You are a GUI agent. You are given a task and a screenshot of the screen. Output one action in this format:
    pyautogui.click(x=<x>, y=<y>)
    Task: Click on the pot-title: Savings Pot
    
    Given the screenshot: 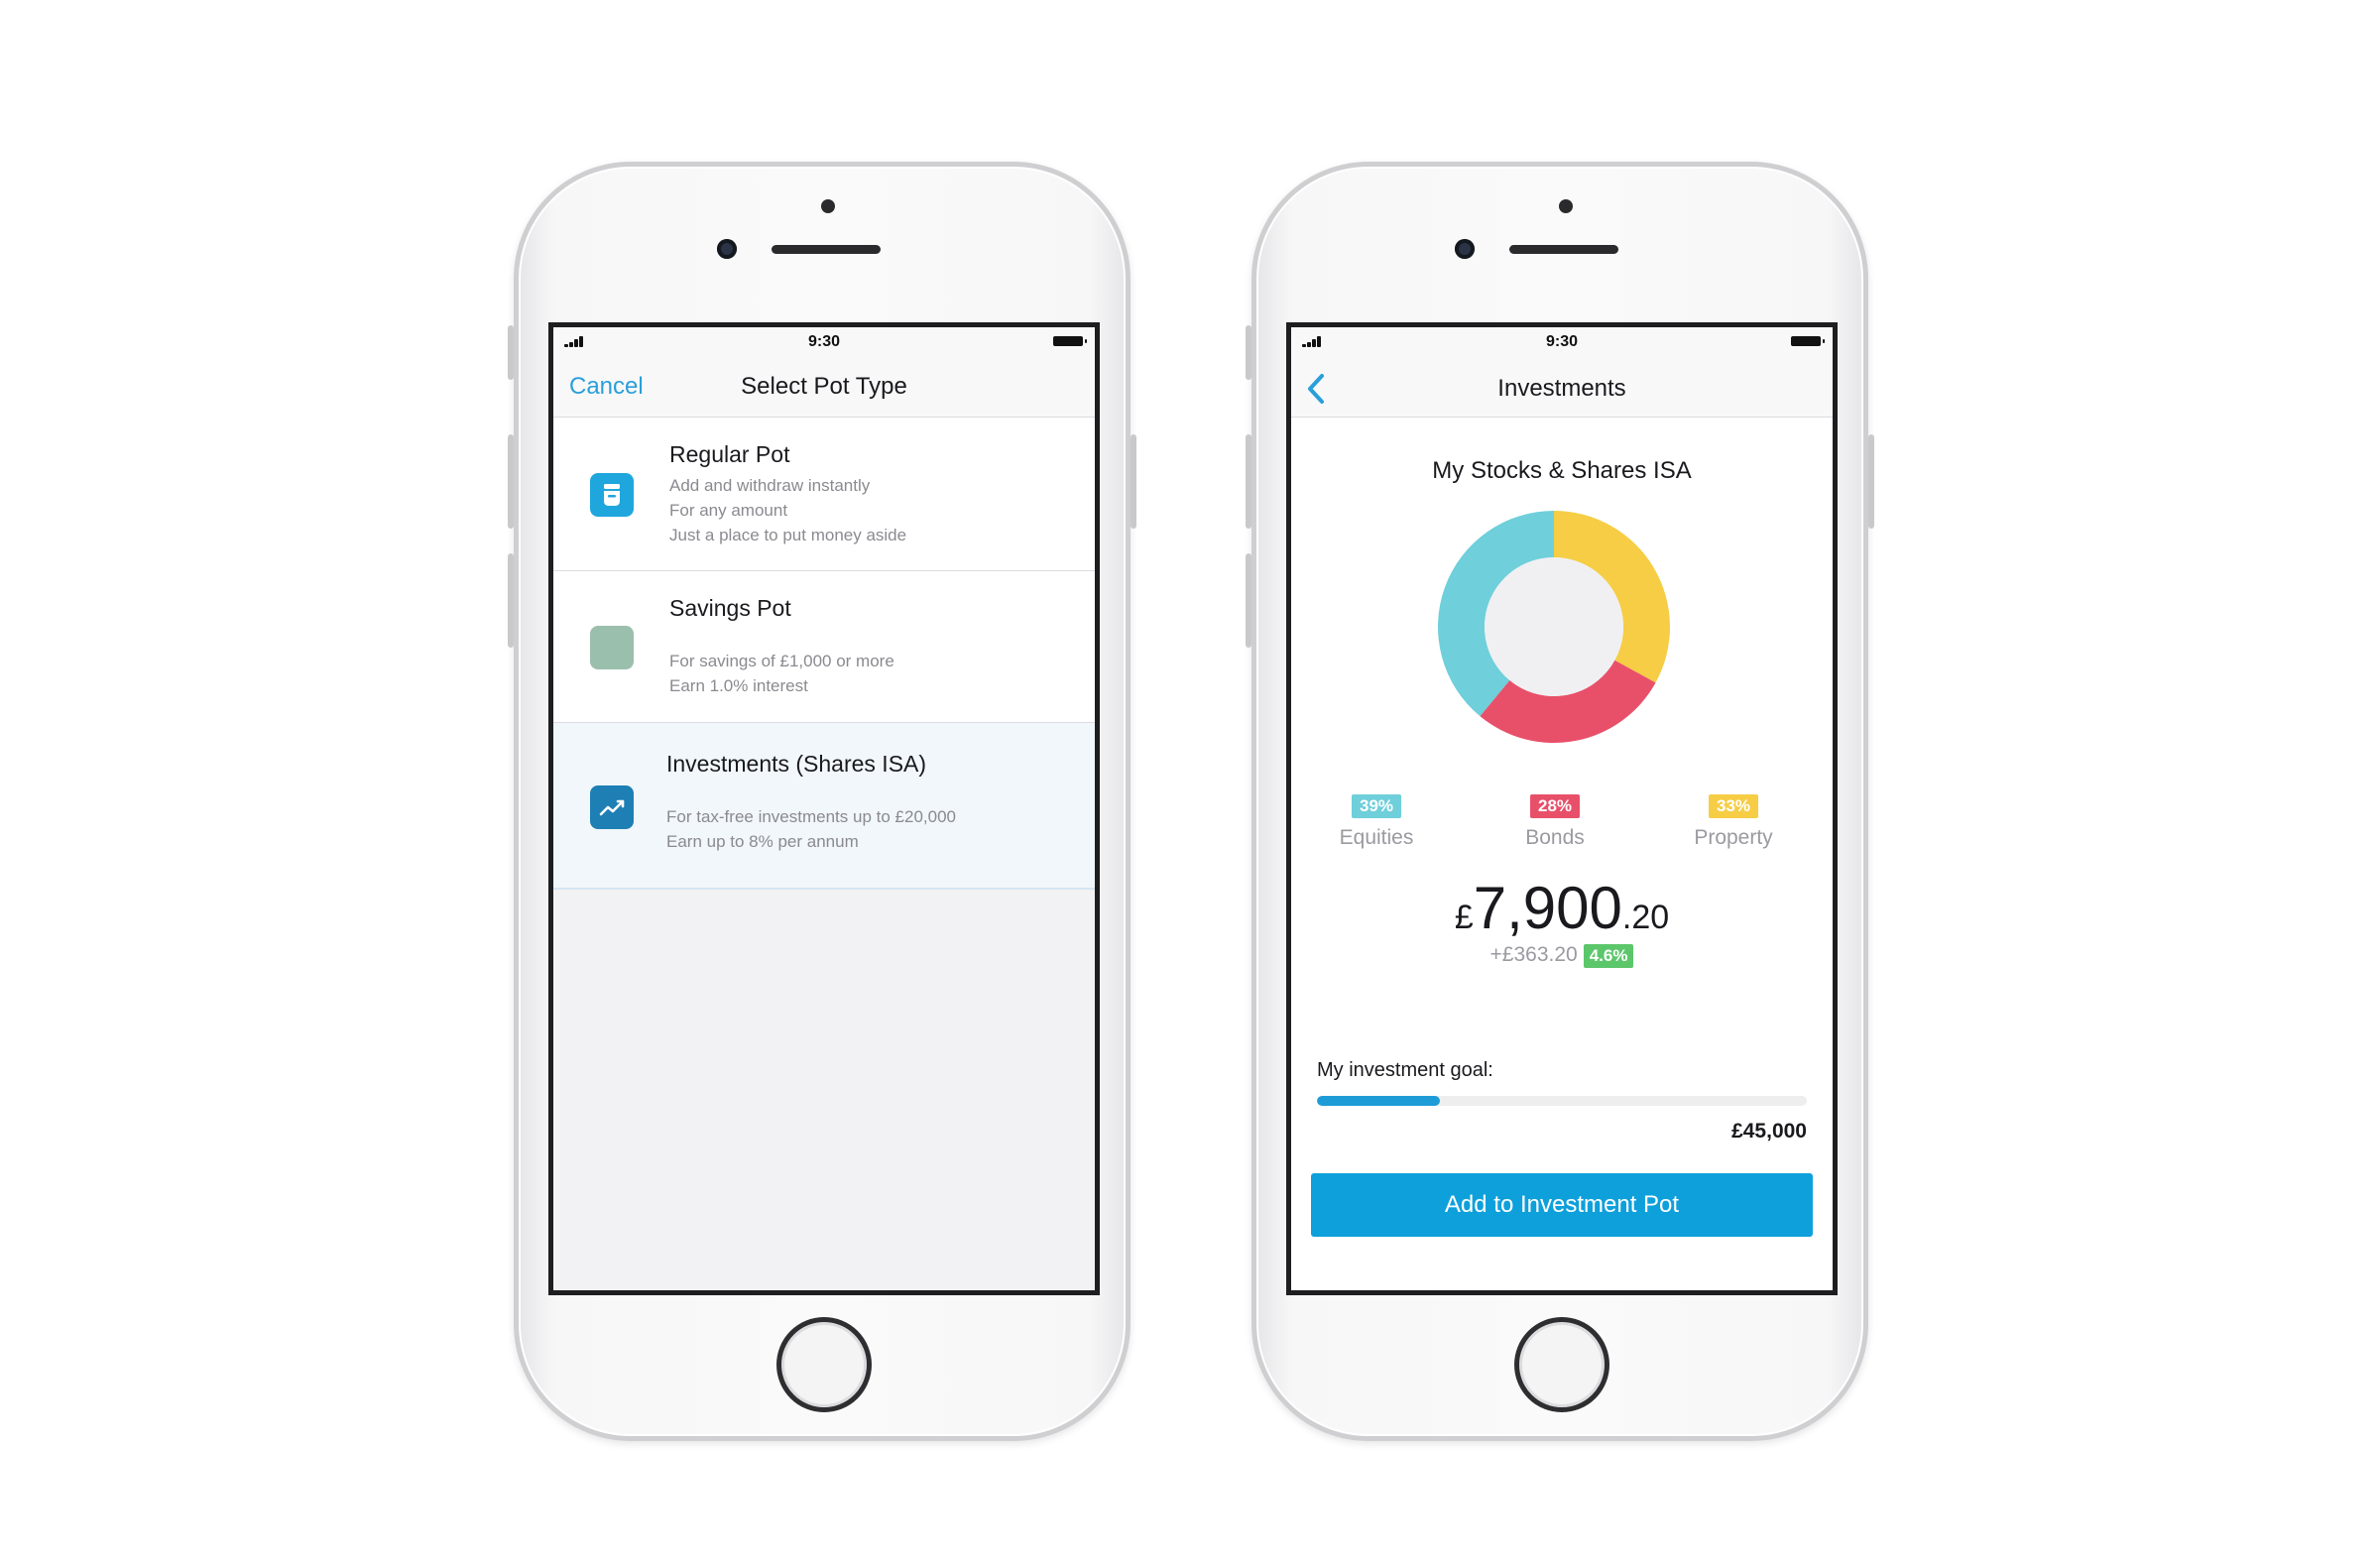 What is the action you would take?
    pyautogui.click(x=730, y=608)
    